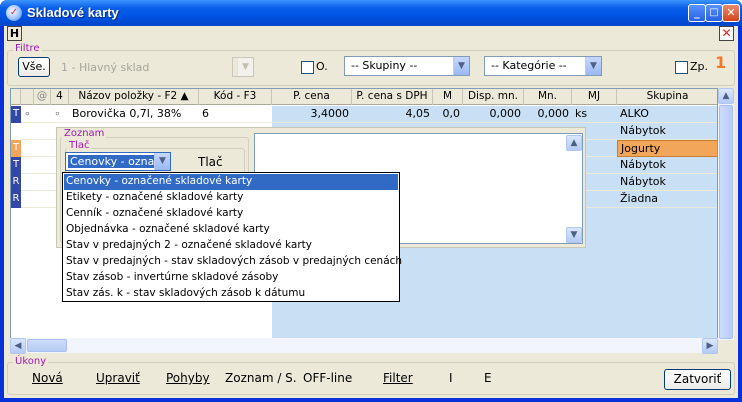 The width and height of the screenshot is (742, 402). What do you see at coordinates (726, 33) in the screenshot?
I see `menu-close-icon: ✕` at bounding box center [726, 33].